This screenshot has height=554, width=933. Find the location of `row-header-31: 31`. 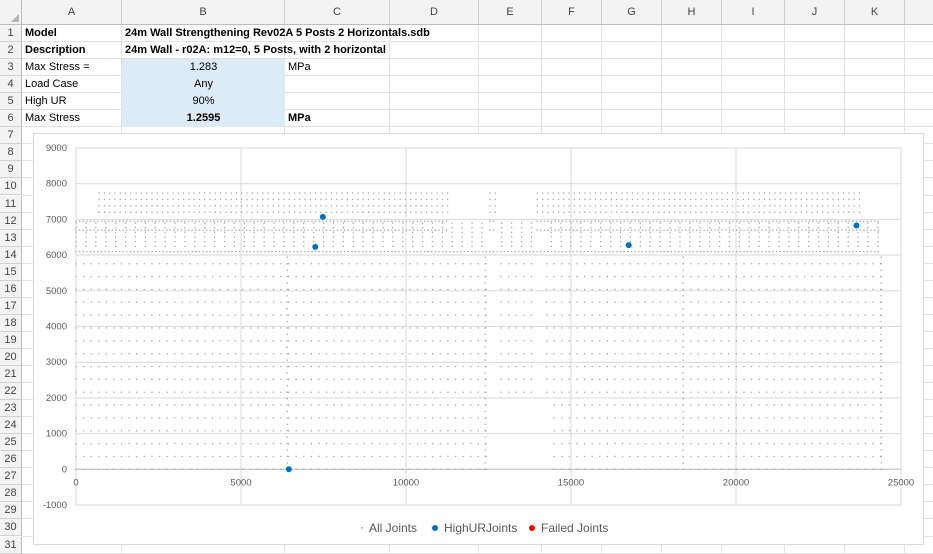

row-header-31: 31 is located at coordinates (11, 545).